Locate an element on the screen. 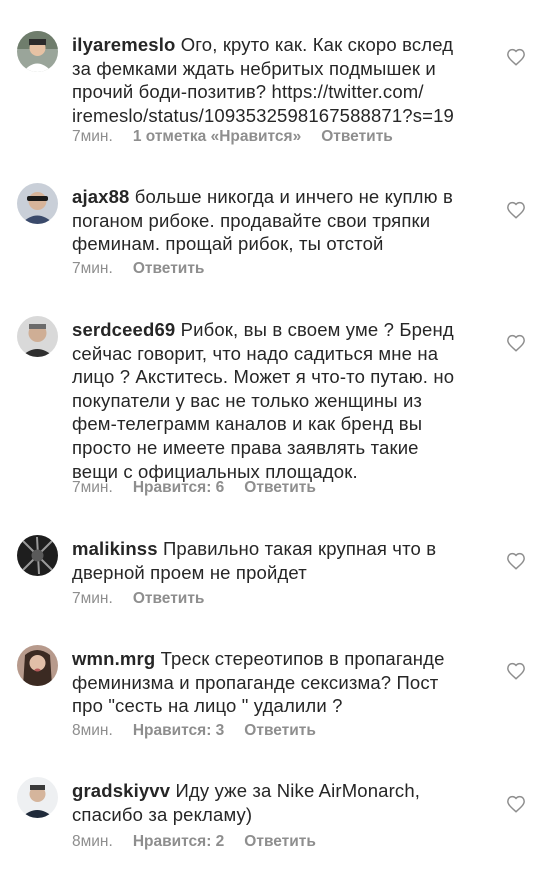 The height and width of the screenshot is (874, 554). comment-meta: 8мин. Нравится: 3 Ответить is located at coordinates (194, 731).